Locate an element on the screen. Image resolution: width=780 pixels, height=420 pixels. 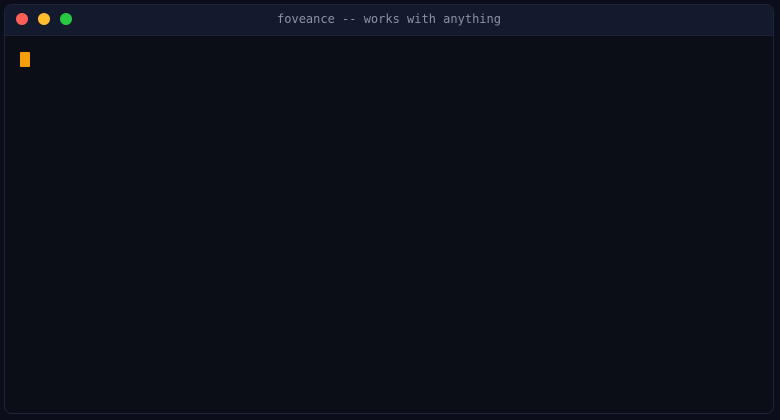
window-title: foveance -- works with anything is located at coordinates (389, 19).